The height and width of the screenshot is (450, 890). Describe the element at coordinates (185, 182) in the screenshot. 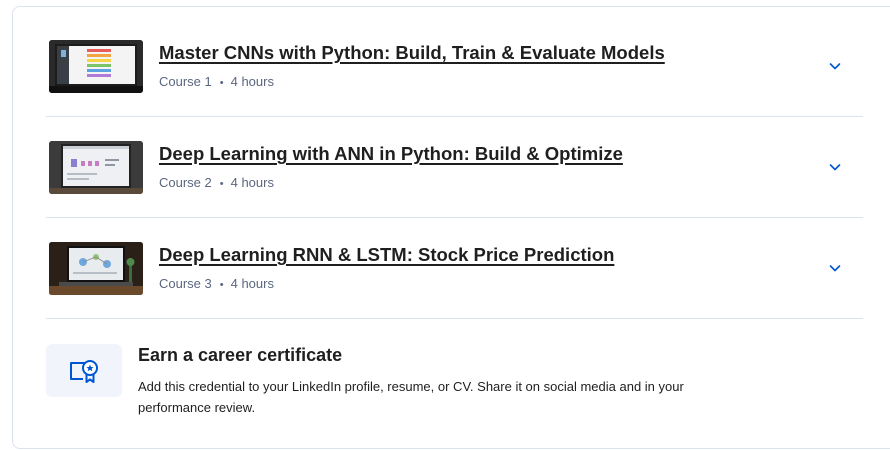

I see `course-number-label: Course 2` at that location.